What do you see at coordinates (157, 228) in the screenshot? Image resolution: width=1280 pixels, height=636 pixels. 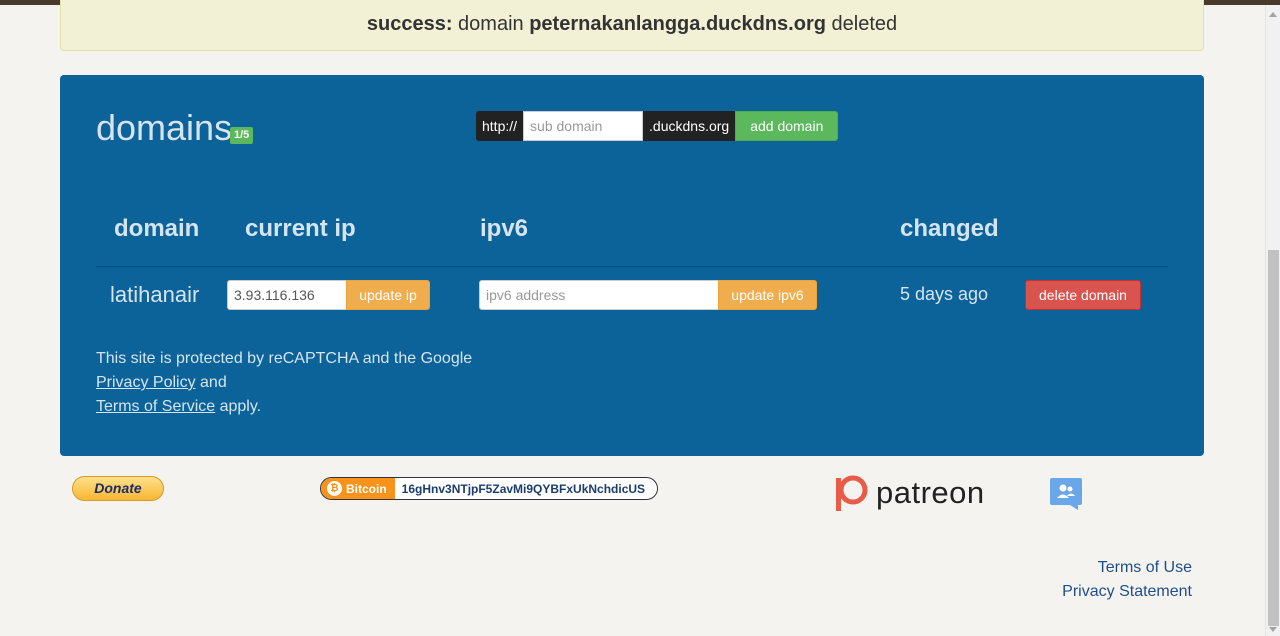 I see `header-domain: domain` at bounding box center [157, 228].